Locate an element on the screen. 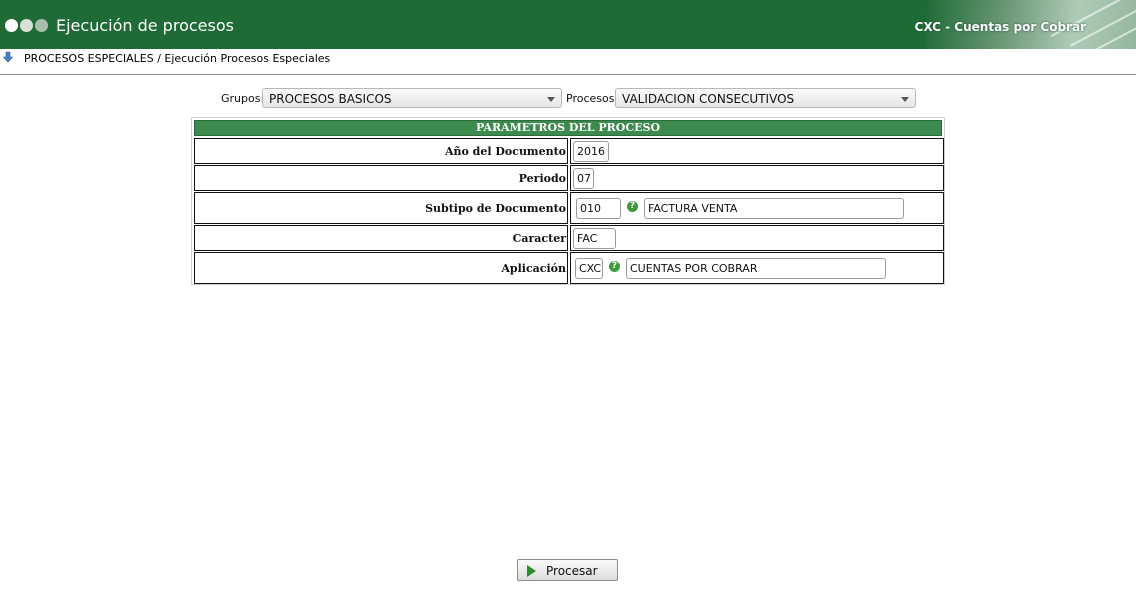  aplicacion-input: CXC is located at coordinates (589, 268).